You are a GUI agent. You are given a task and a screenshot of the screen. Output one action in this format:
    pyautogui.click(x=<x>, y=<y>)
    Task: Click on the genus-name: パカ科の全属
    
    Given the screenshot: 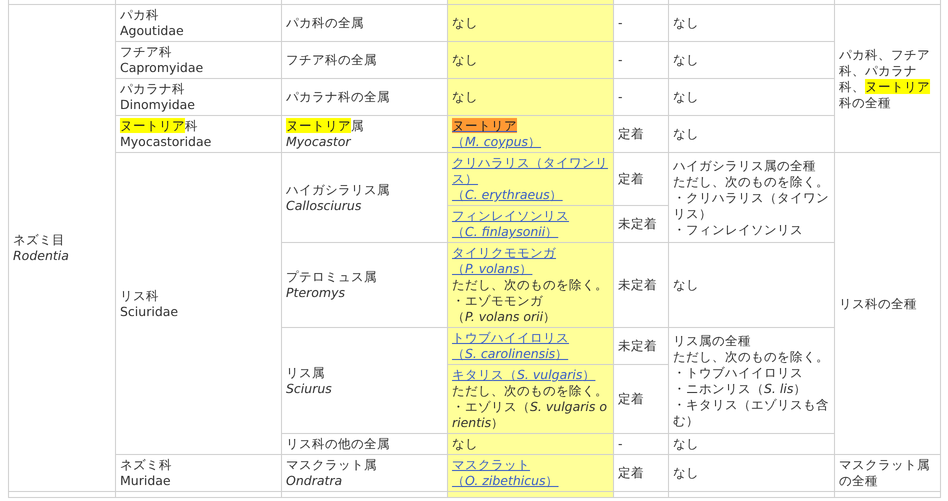 What is the action you would take?
    pyautogui.click(x=325, y=23)
    